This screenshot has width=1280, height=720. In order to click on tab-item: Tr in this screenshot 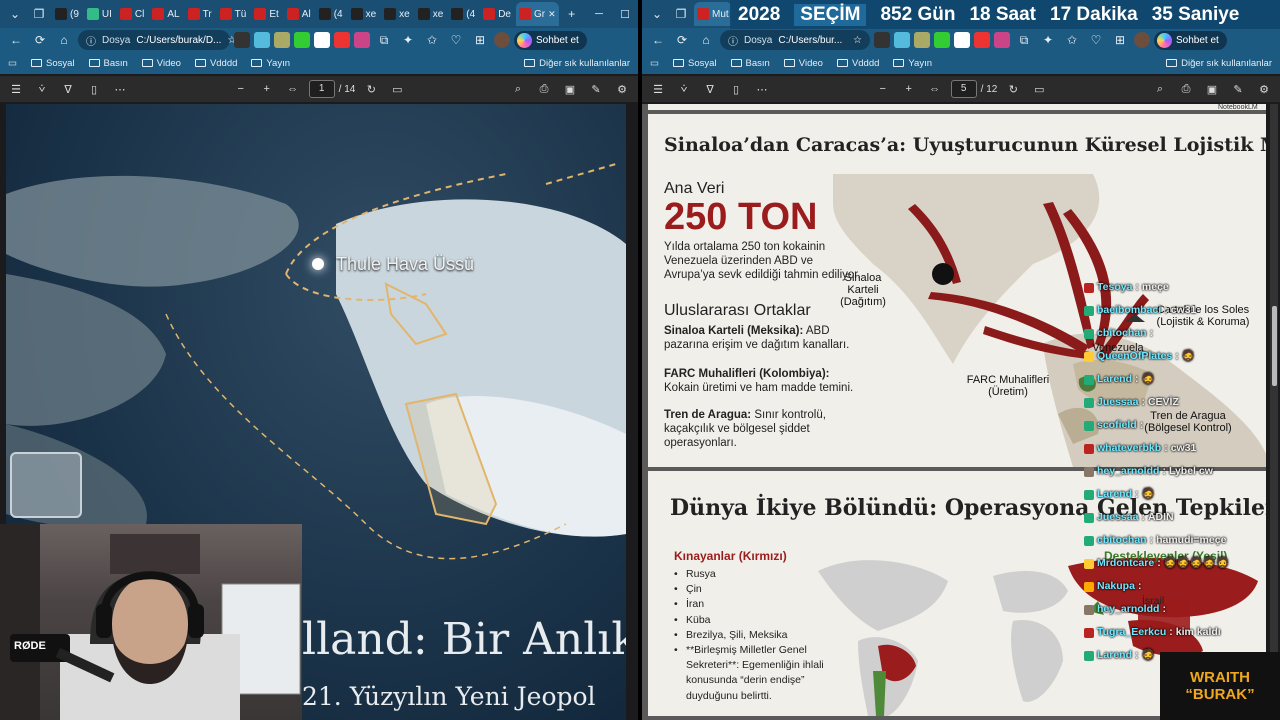, I will do `click(200, 14)`.